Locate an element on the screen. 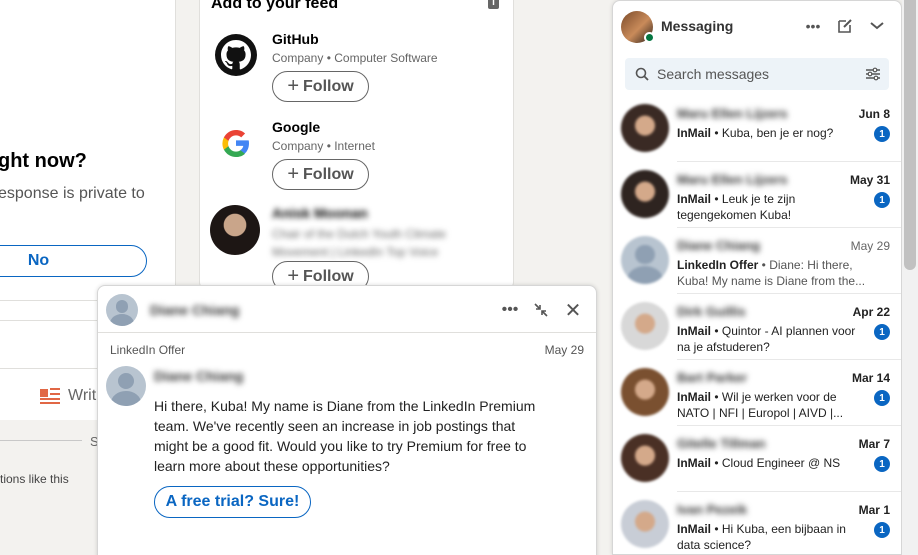 The image size is (918, 555). scrollbar is located at coordinates (910, 277).